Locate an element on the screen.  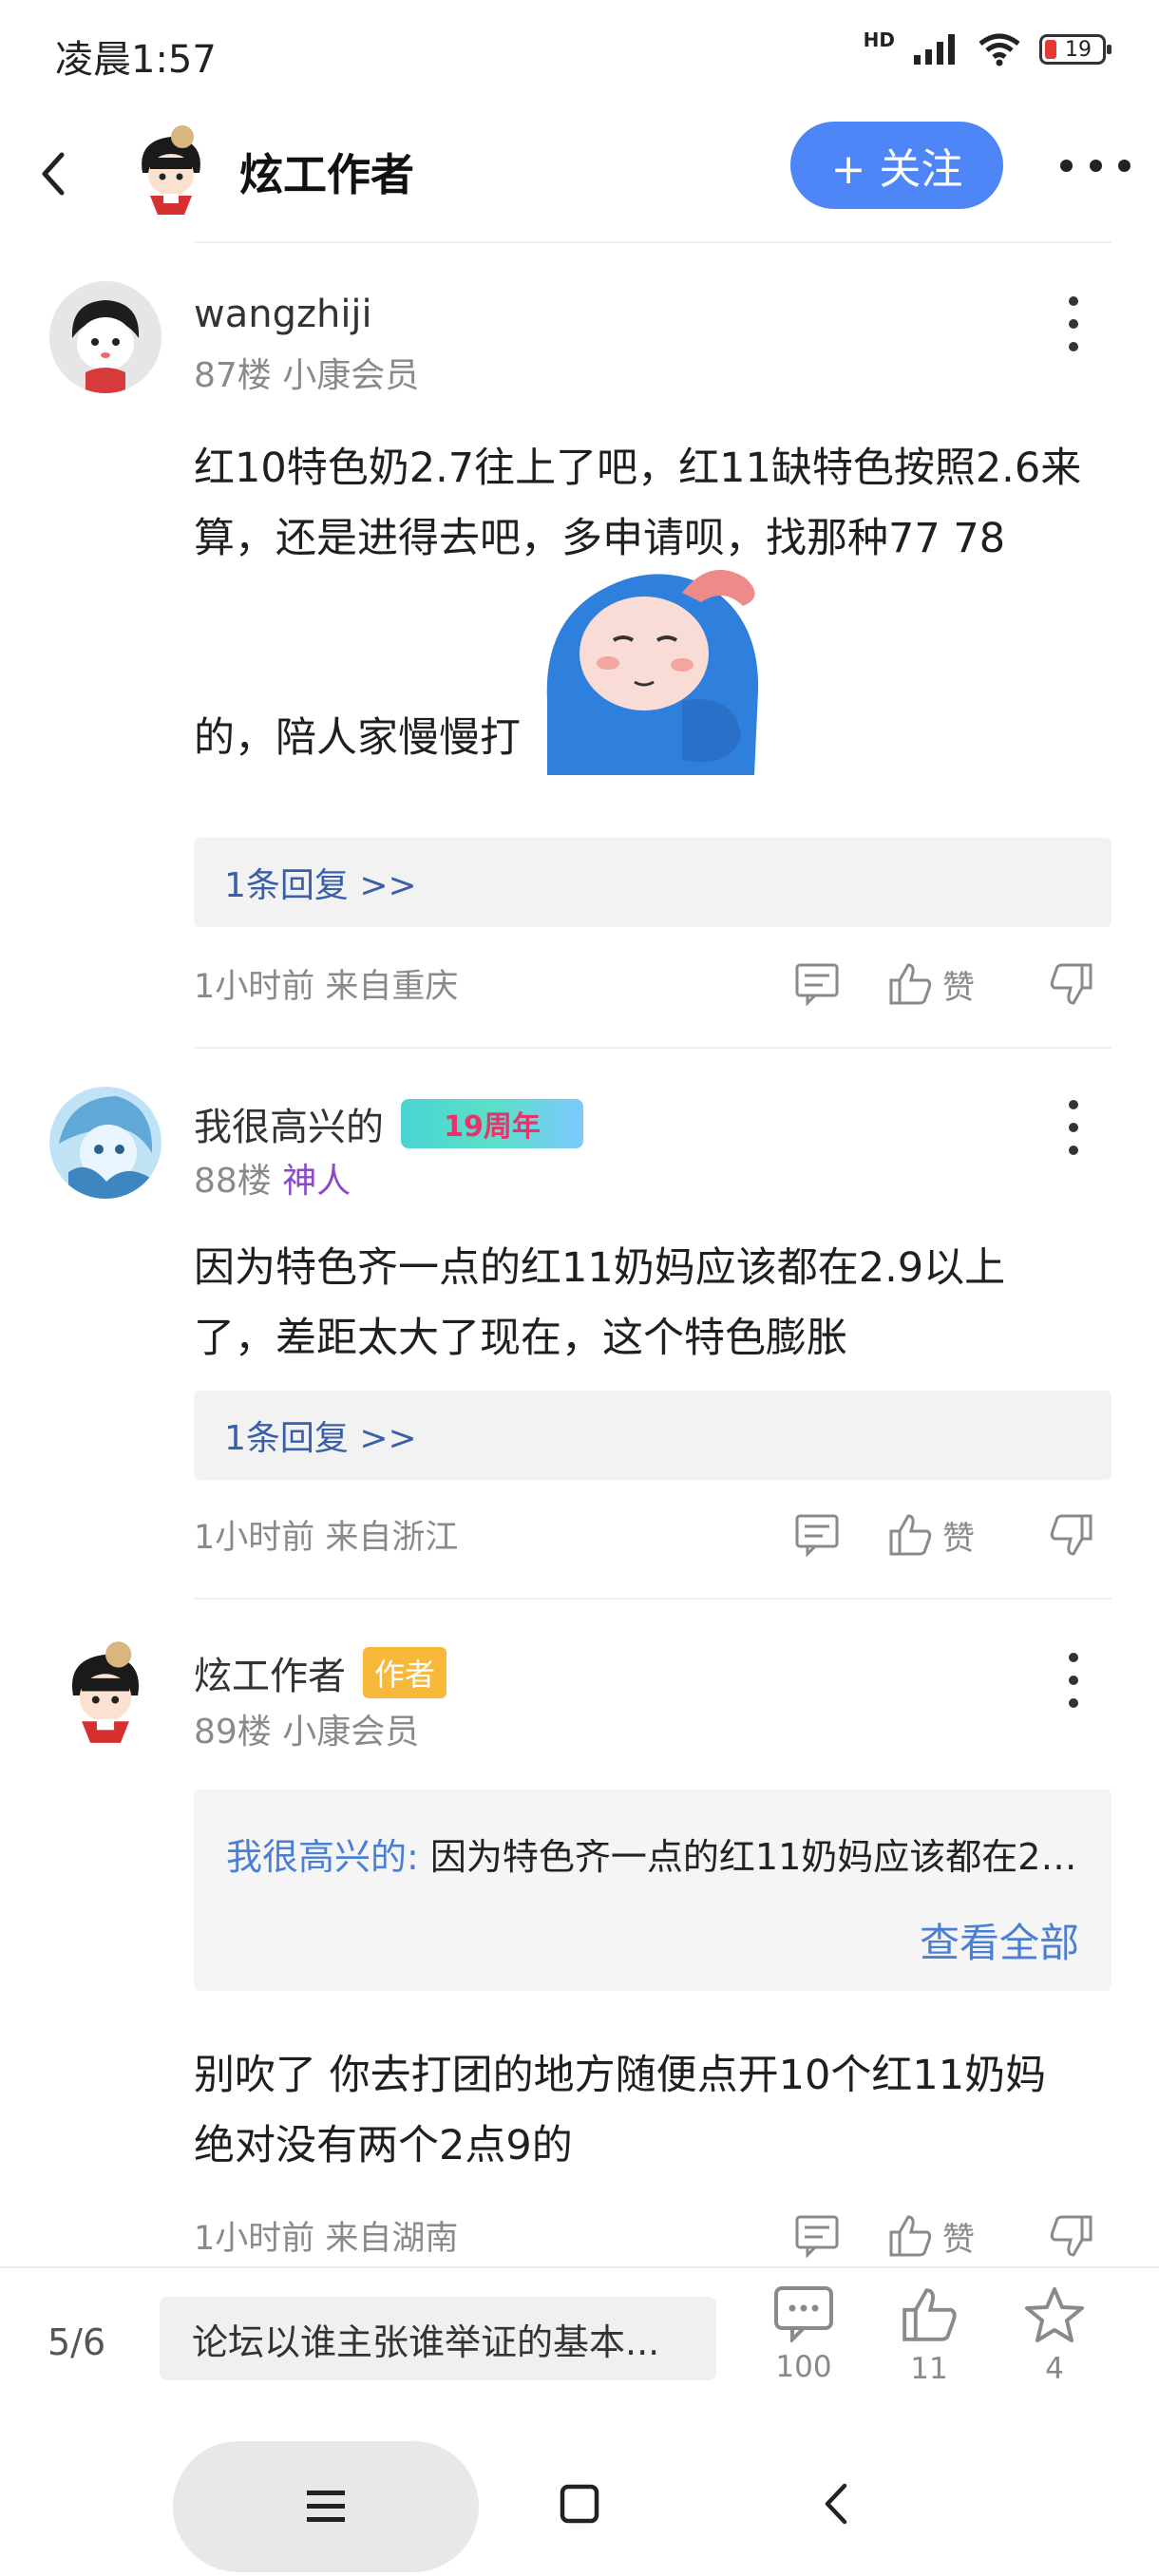
back-button is located at coordinates (53, 173).